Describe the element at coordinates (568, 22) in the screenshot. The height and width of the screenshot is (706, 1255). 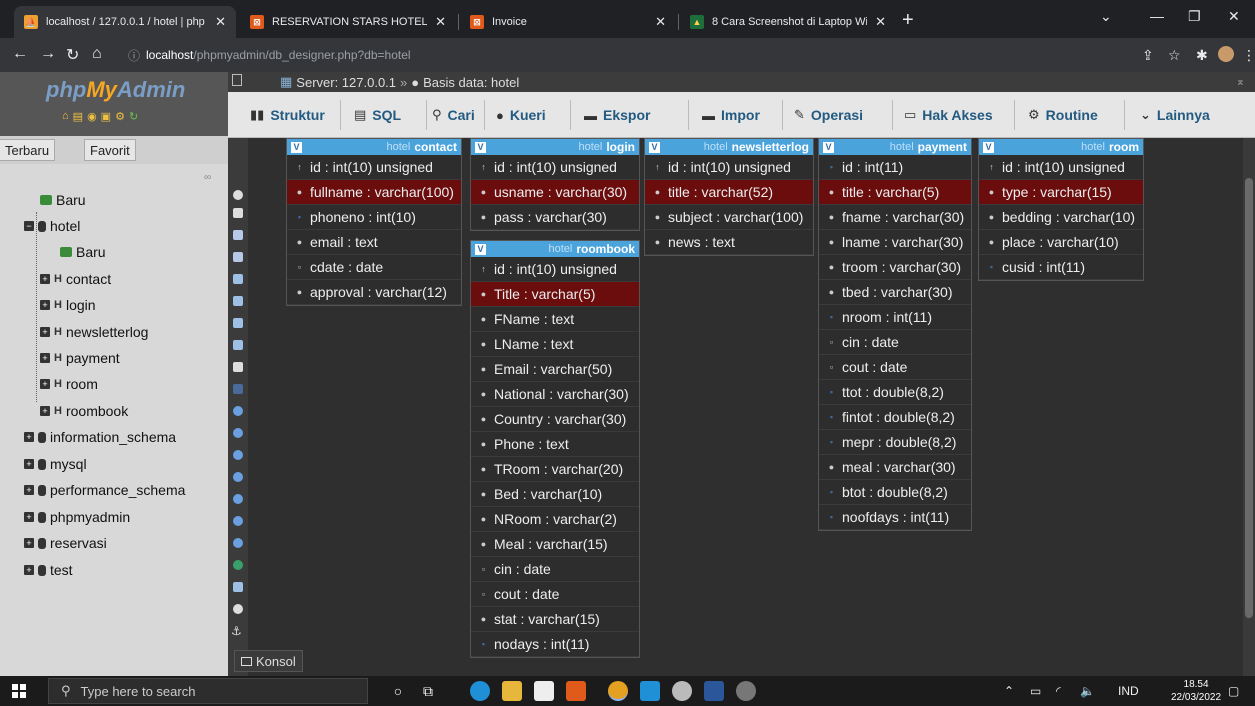
I see `tab-invoice: ⊠ Invoice ✕` at that location.